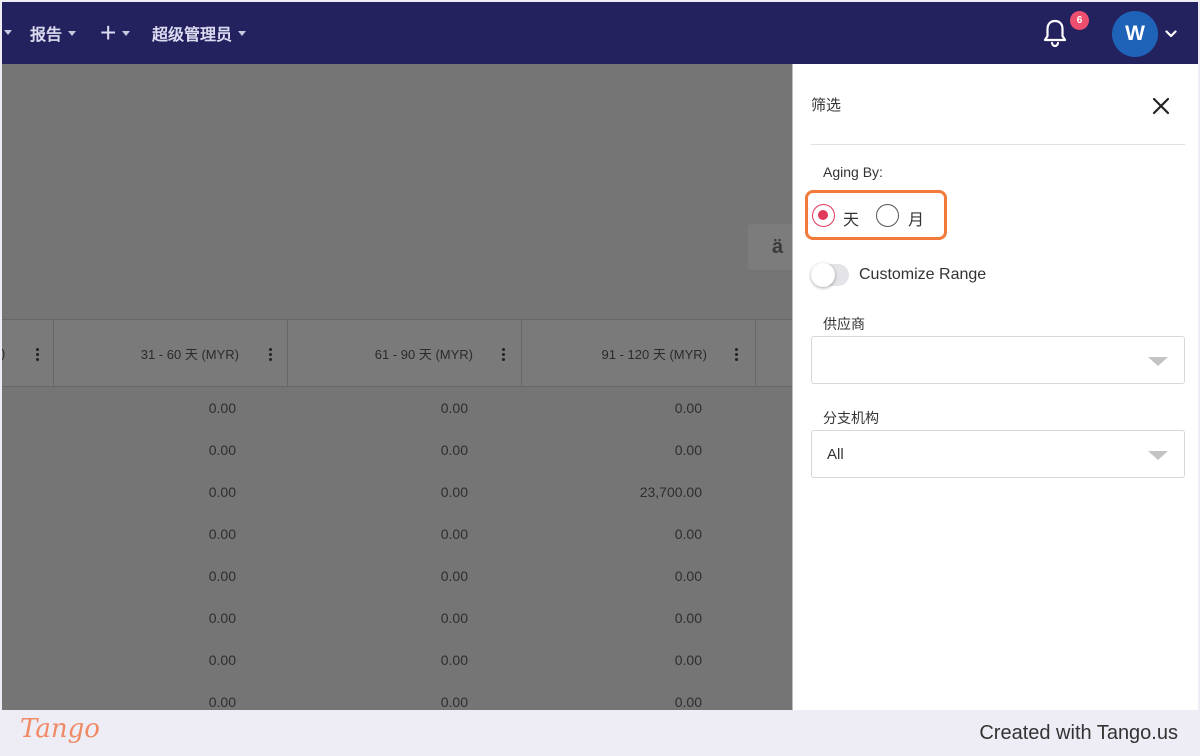 Image resolution: width=1200 pixels, height=756 pixels. I want to click on supplier-label: 供应商, so click(844, 324).